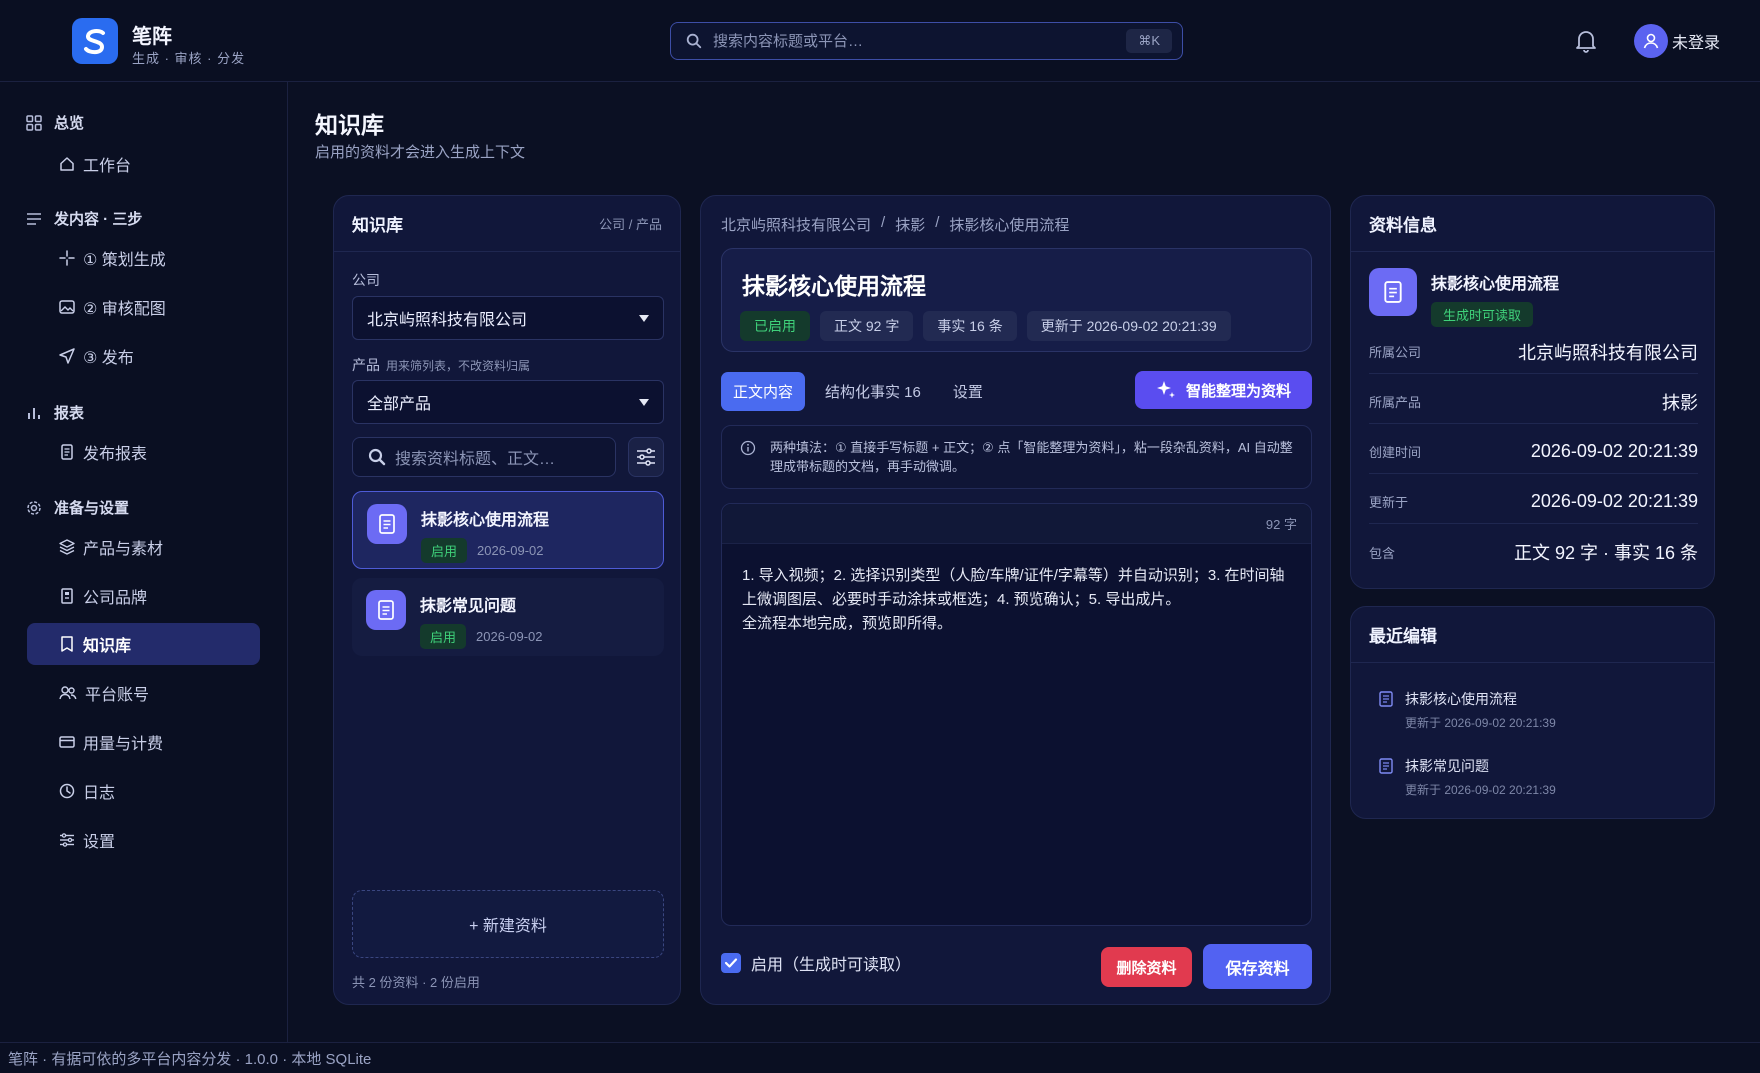 Image resolution: width=1760 pixels, height=1073 pixels. What do you see at coordinates (1223, 390) in the screenshot?
I see `ai-organize-button: 智能整理为资料` at bounding box center [1223, 390].